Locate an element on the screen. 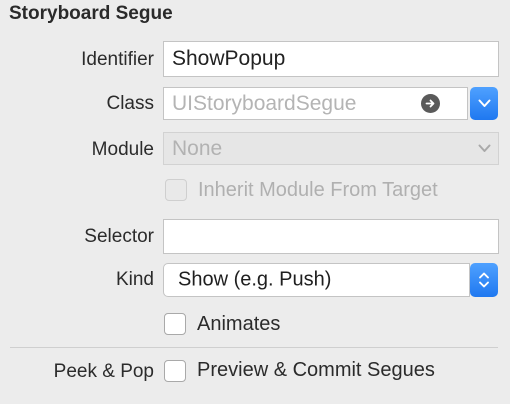  class-field: UIStoryboardSegue is located at coordinates (315, 103).